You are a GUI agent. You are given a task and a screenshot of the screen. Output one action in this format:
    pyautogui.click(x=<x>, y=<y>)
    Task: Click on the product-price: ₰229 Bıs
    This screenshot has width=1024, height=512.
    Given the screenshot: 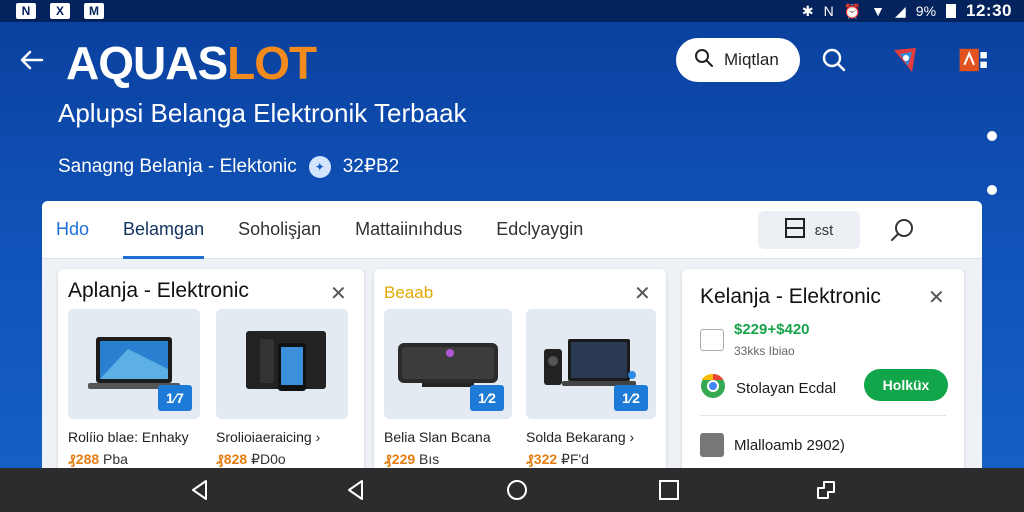 What is the action you would take?
    pyautogui.click(x=412, y=459)
    